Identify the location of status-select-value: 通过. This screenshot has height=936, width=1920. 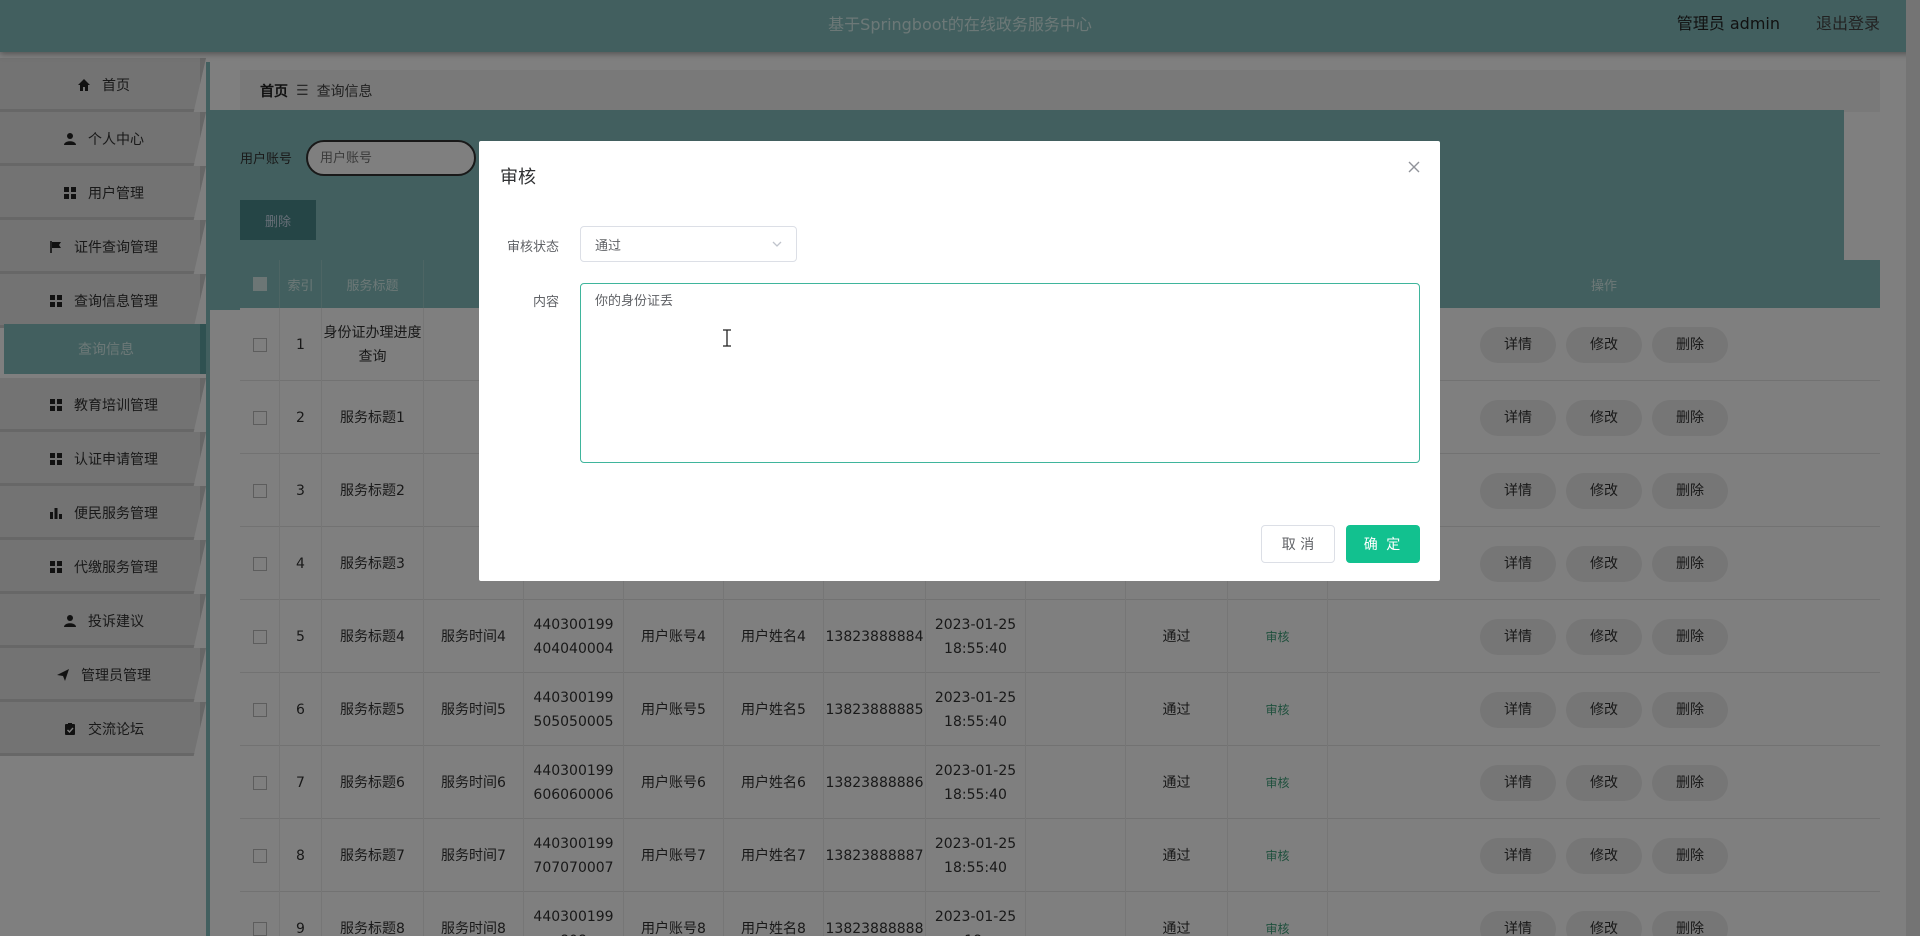
(608, 246).